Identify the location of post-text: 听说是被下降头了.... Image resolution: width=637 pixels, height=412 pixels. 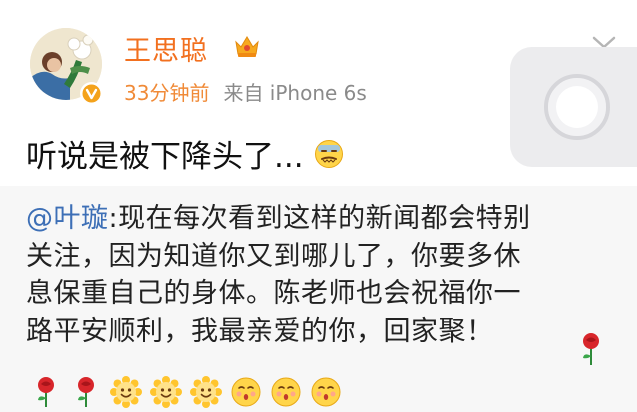
(185, 153).